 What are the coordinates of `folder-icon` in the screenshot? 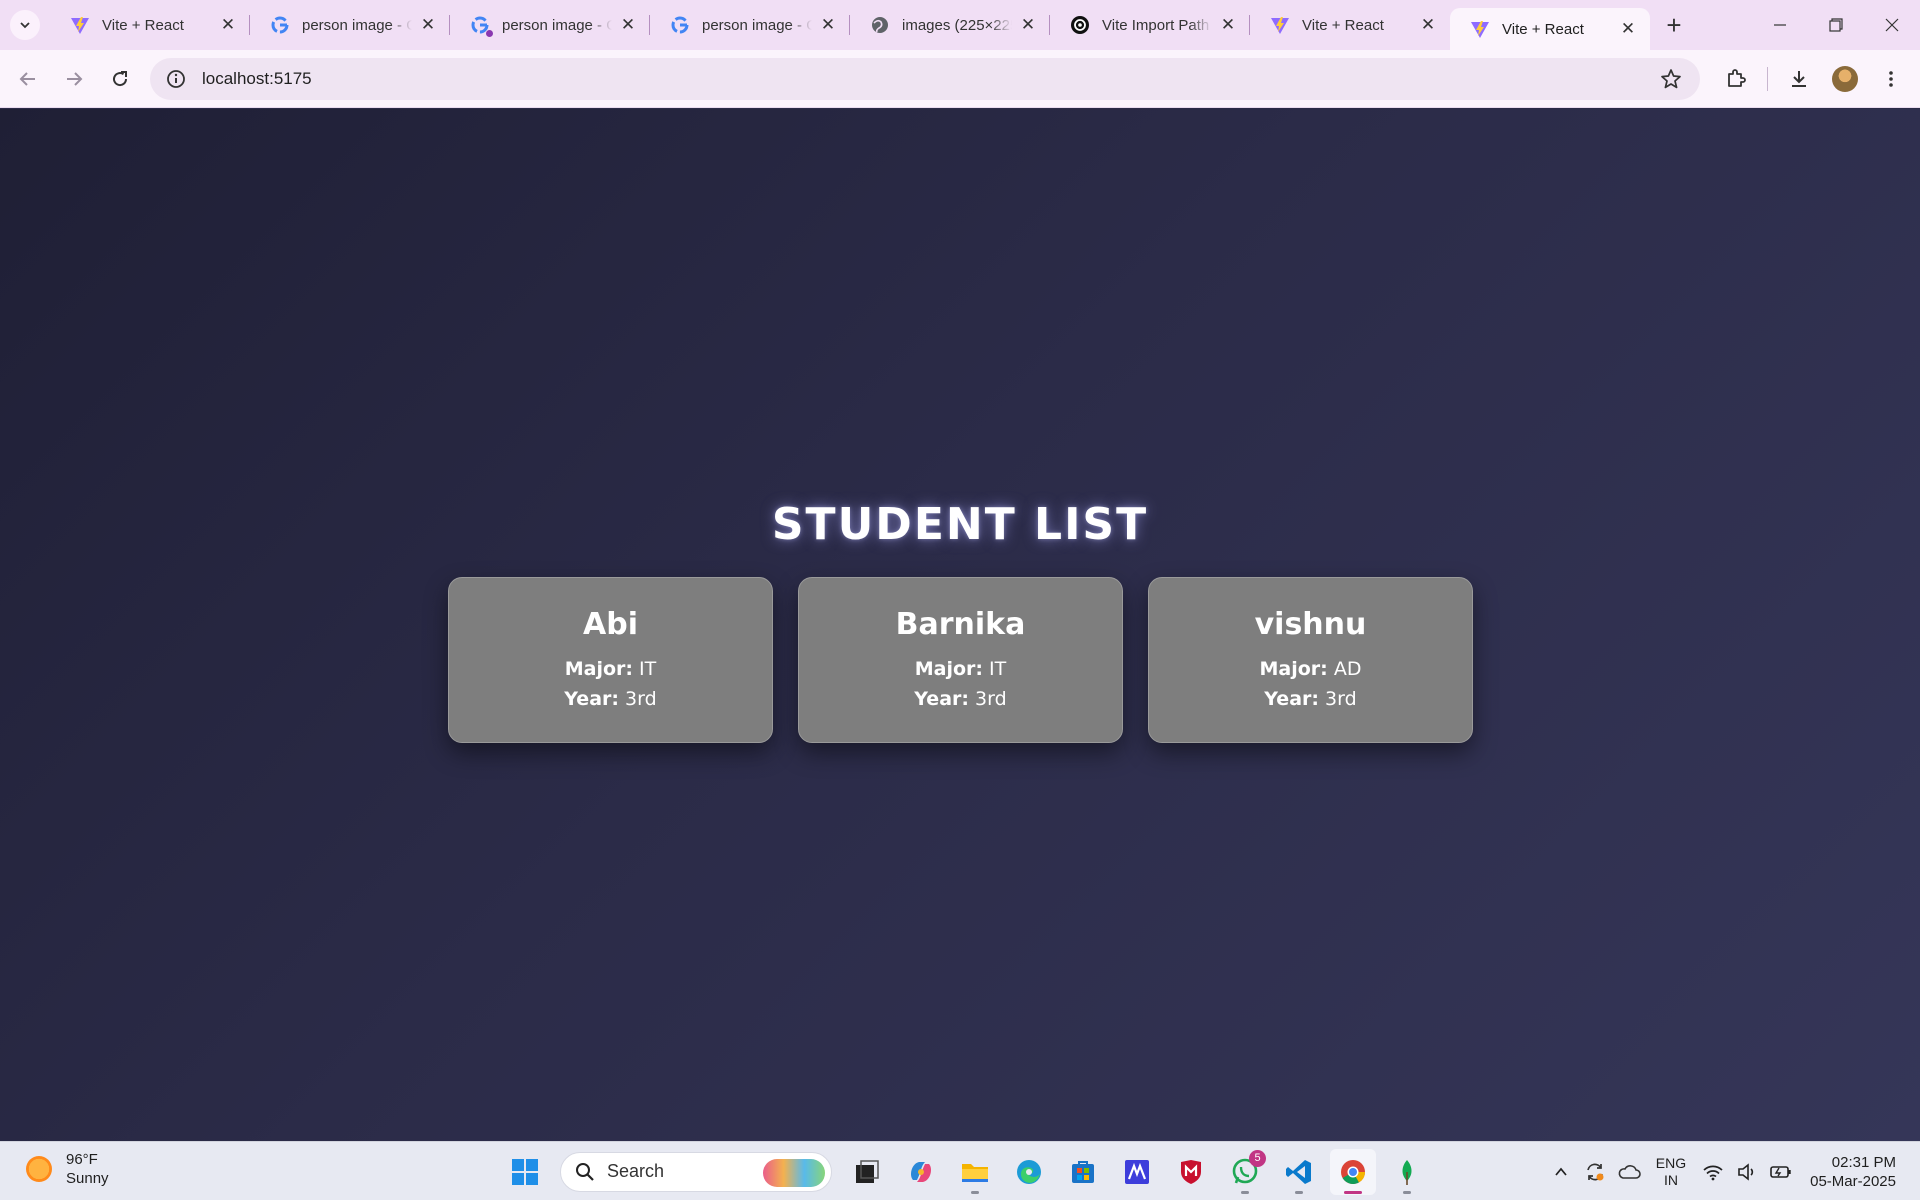 It's located at (975, 1172).